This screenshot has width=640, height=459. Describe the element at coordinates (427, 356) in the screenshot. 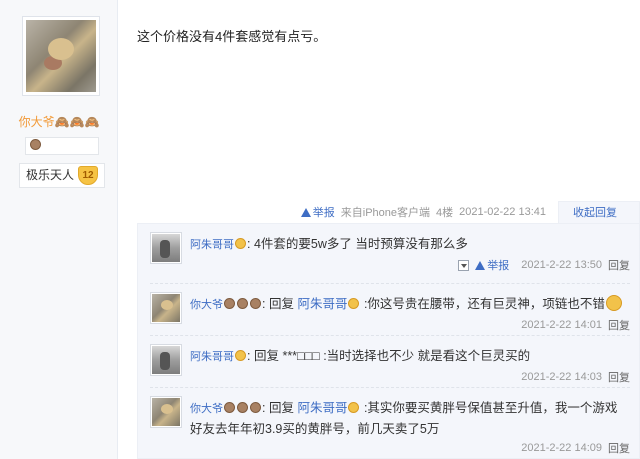

I see `reply-content: :当时选择也不少 就是看这个巨灵买的` at that location.